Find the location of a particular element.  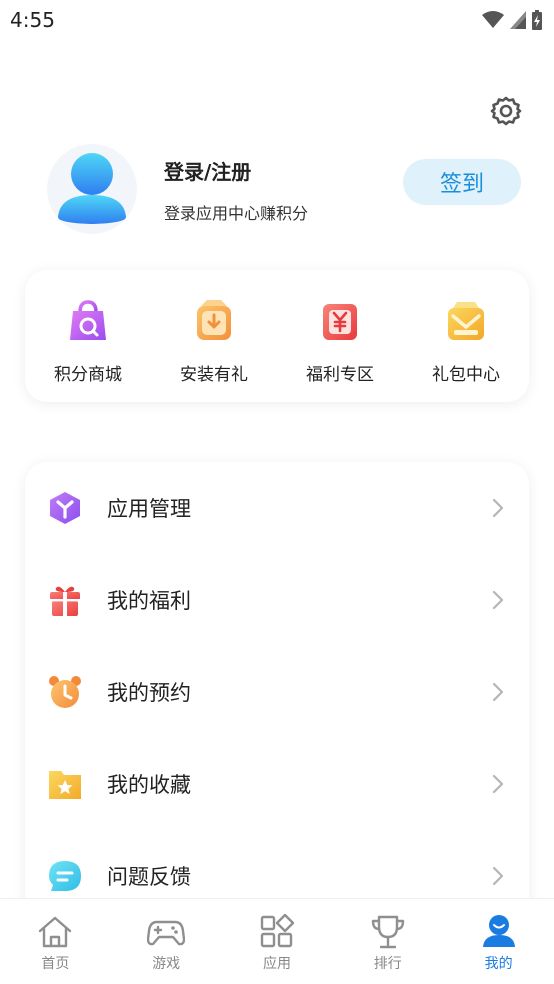

menu-item-my-benefits: 我的福利 is located at coordinates (277, 600).